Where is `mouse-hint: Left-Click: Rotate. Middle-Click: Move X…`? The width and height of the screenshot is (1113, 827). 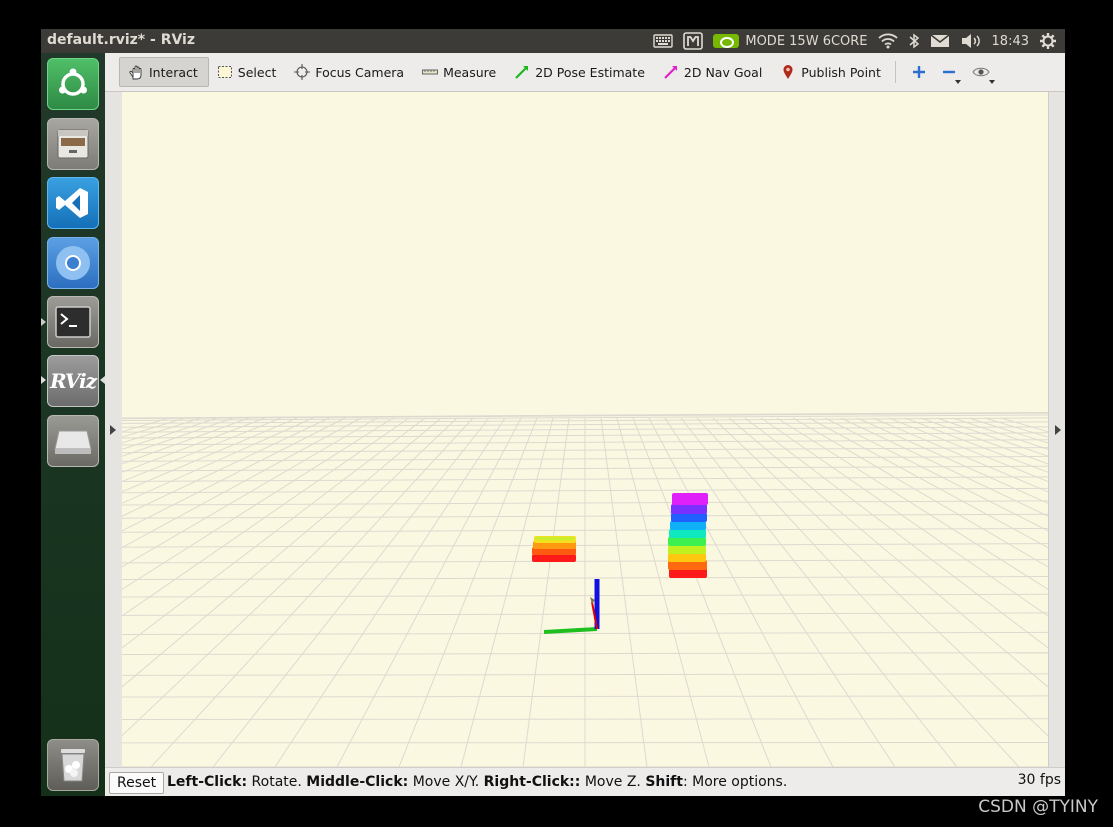 mouse-hint: Left-Click: Rotate. Middle-Click: Move X… is located at coordinates (477, 782).